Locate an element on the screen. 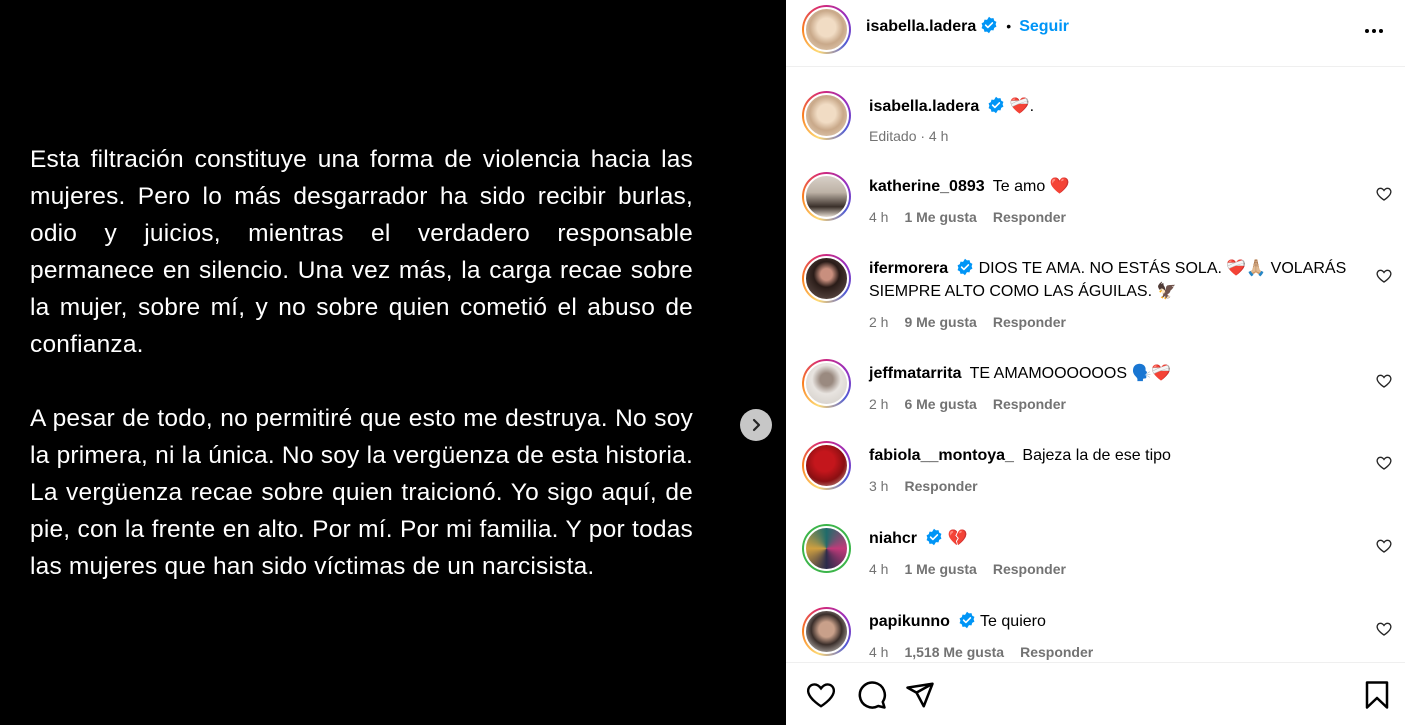 This screenshot has height=725, width=1405. comment-likes: 1,518 Me gusta is located at coordinates (954, 652).